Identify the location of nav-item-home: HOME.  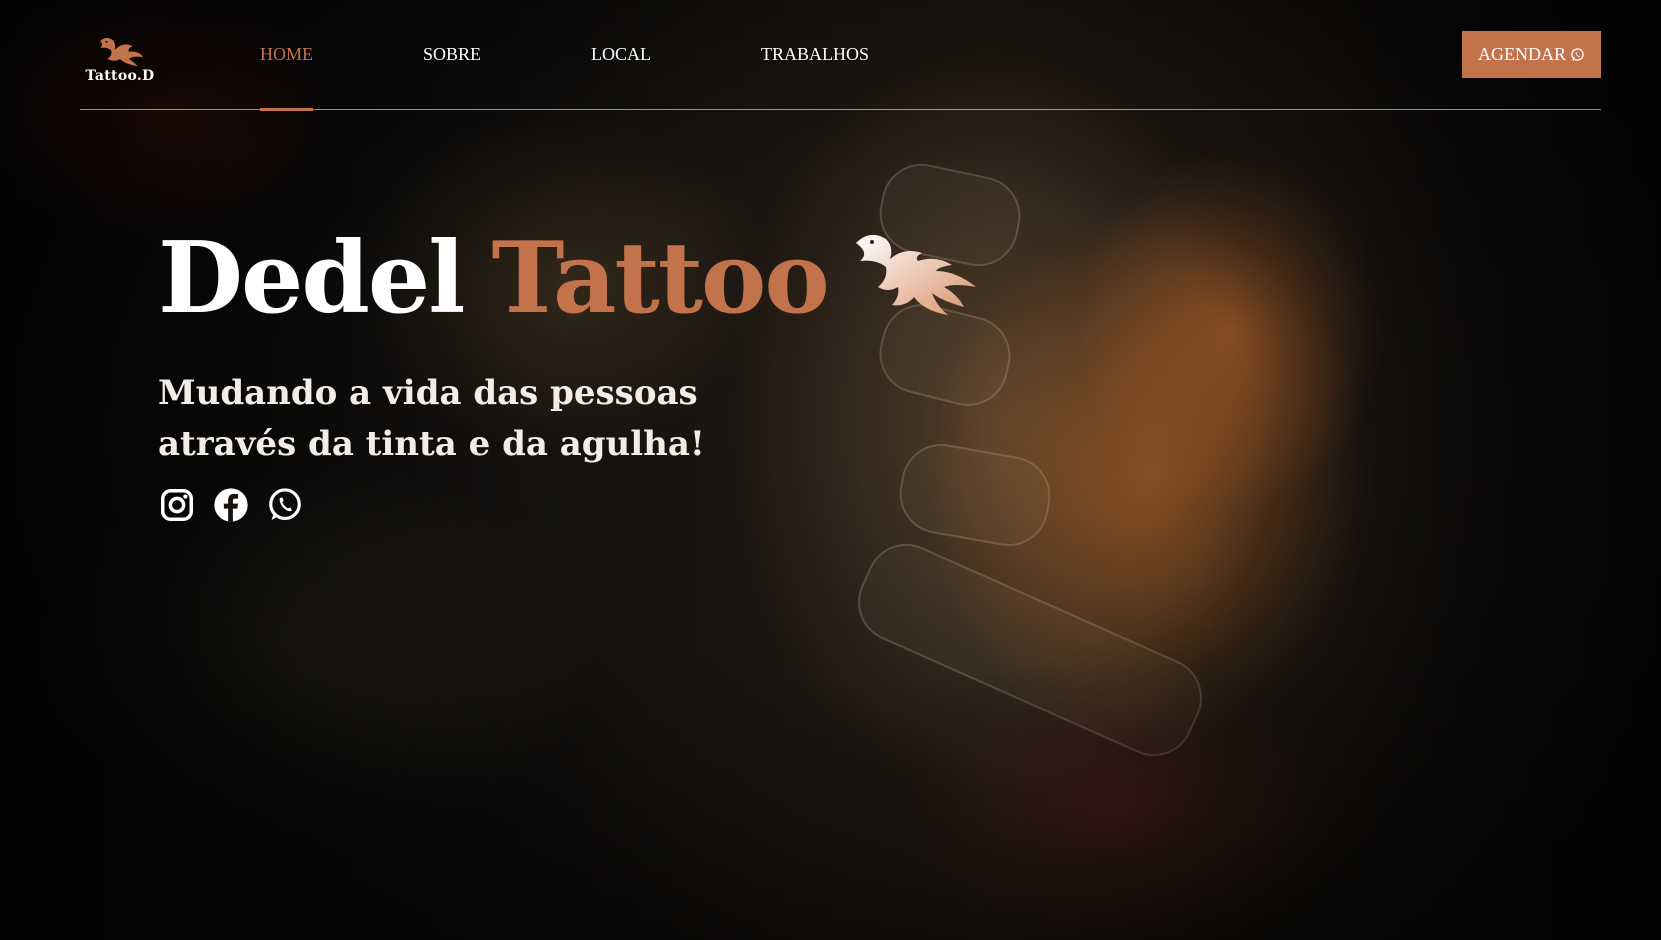
(286, 55).